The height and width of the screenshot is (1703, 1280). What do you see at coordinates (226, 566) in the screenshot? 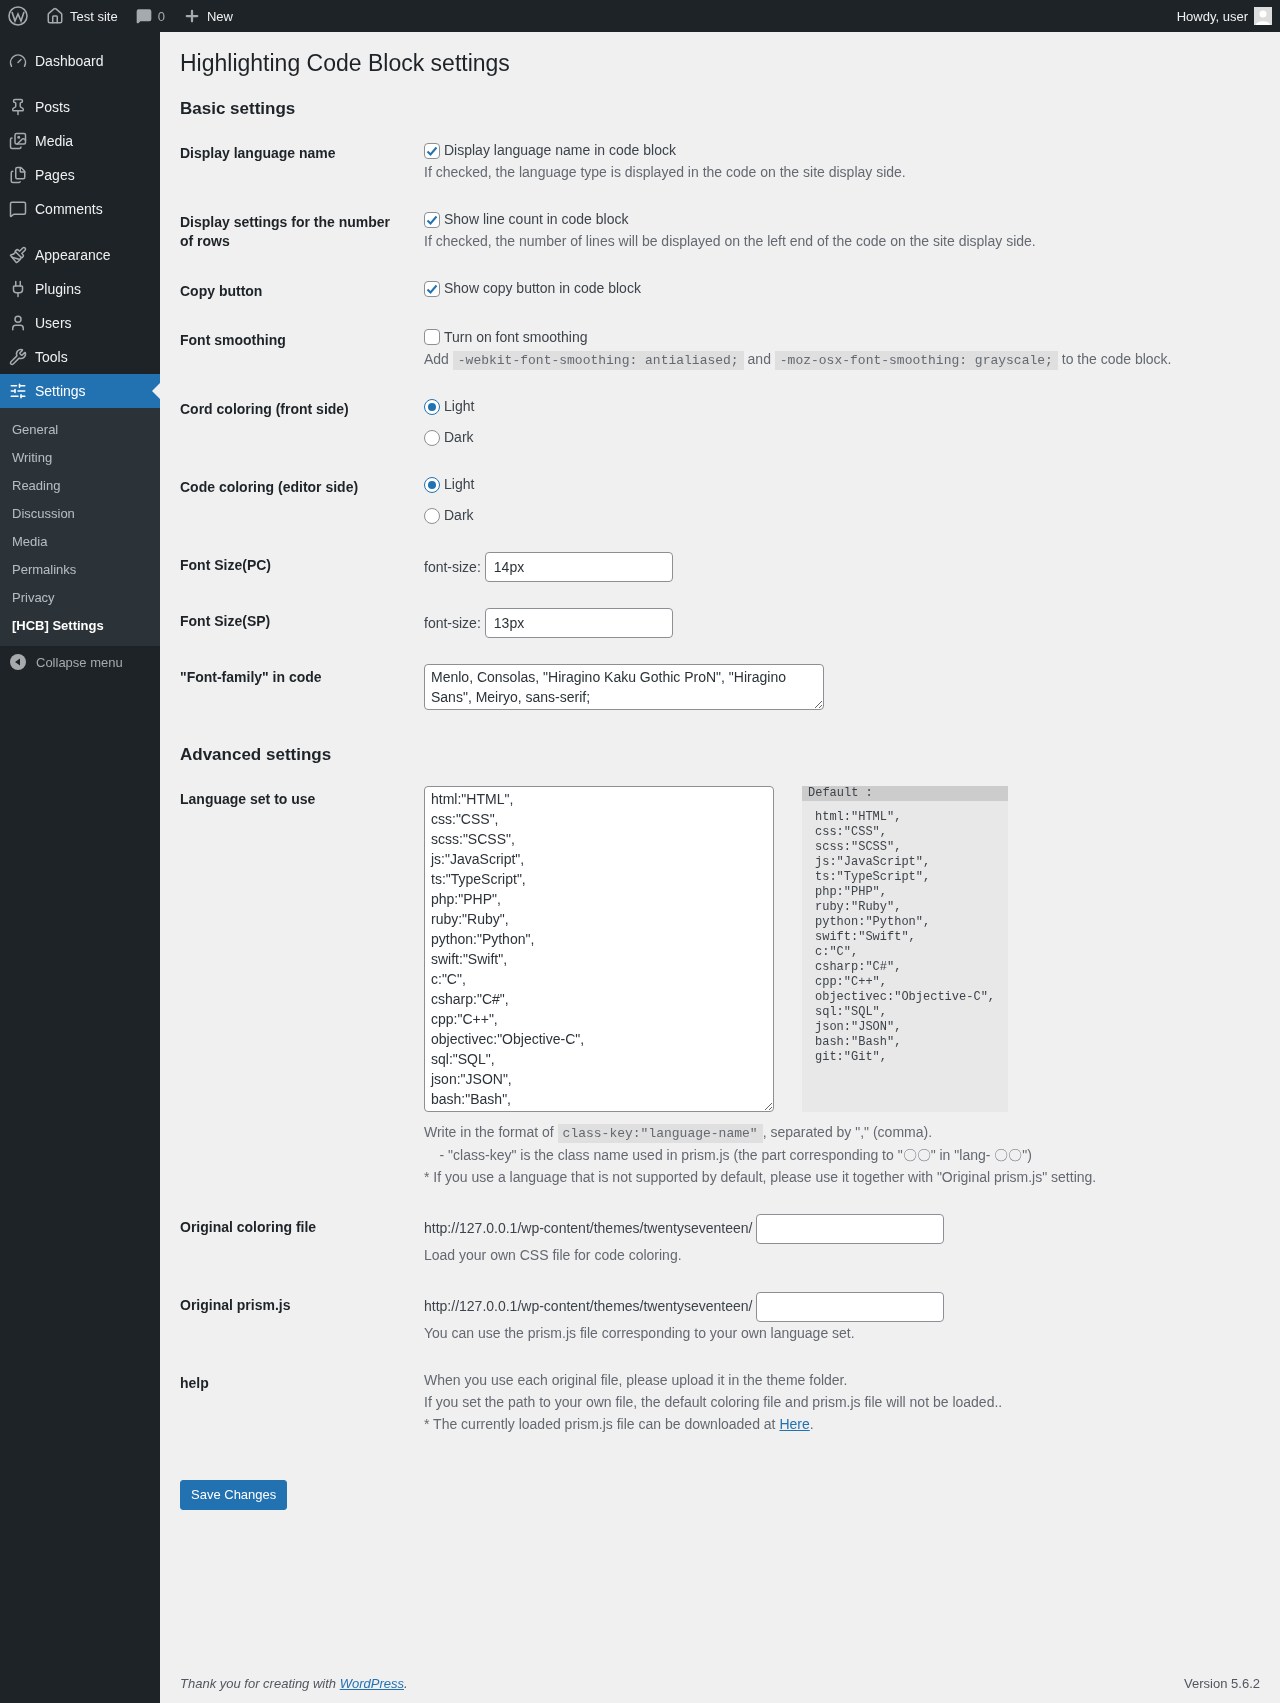
I see `setting-label: Font Size(PC)` at bounding box center [226, 566].